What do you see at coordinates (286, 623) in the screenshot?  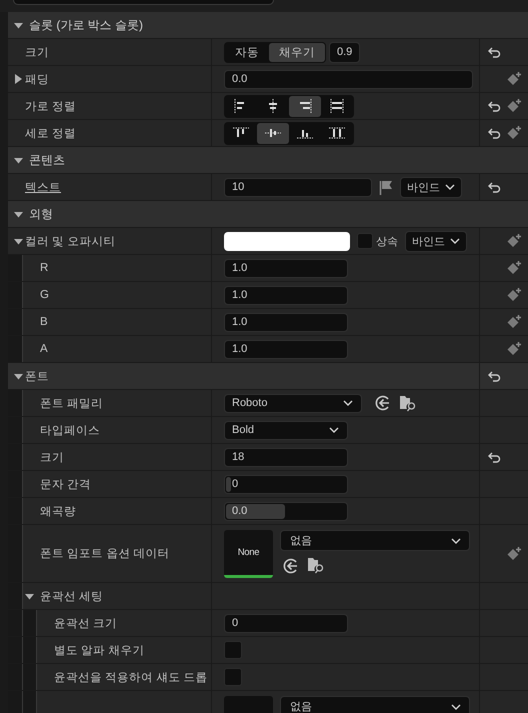 I see `number-field: 0` at bounding box center [286, 623].